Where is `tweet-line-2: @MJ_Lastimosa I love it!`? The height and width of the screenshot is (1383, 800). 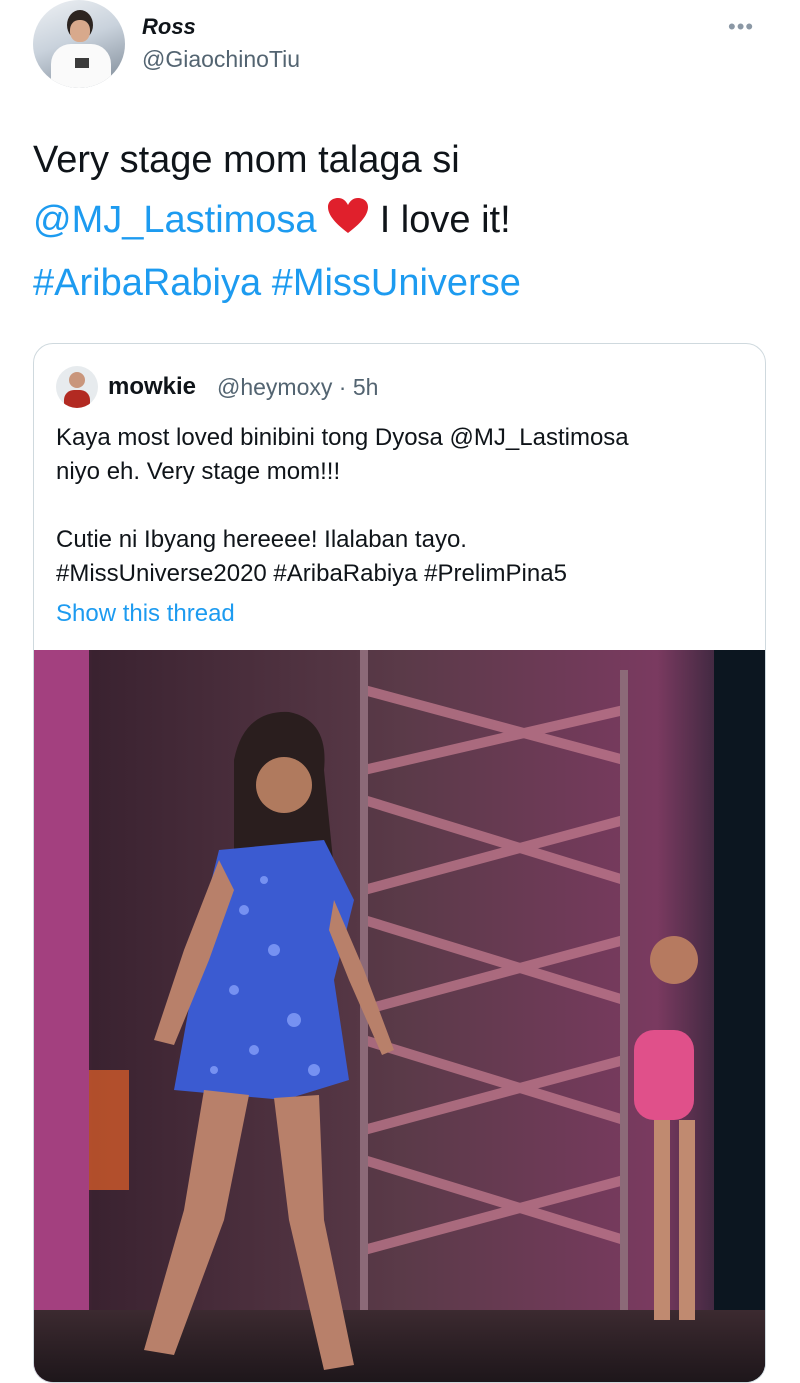 tweet-line-2: @MJ_Lastimosa I love it! is located at coordinates (403, 221).